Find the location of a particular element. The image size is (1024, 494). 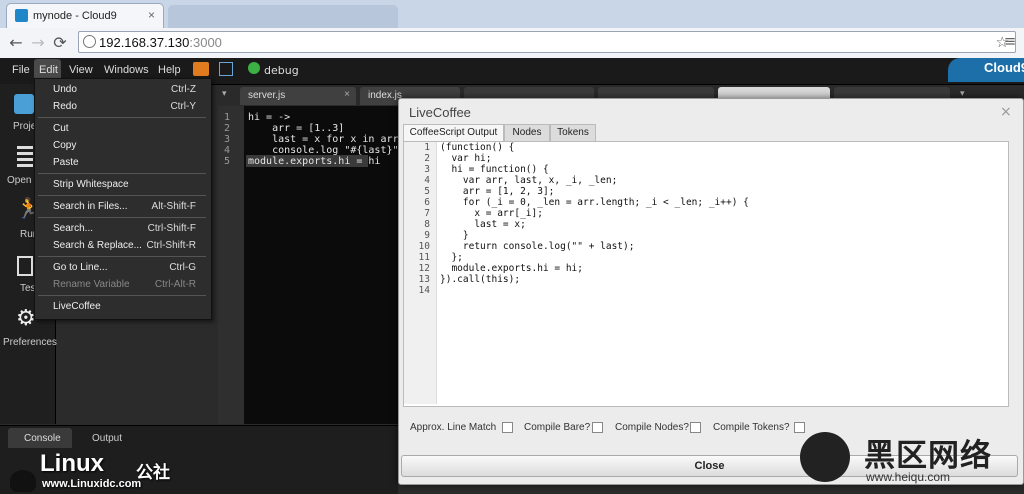

menu-windows: Windows is located at coordinates (126, 70).